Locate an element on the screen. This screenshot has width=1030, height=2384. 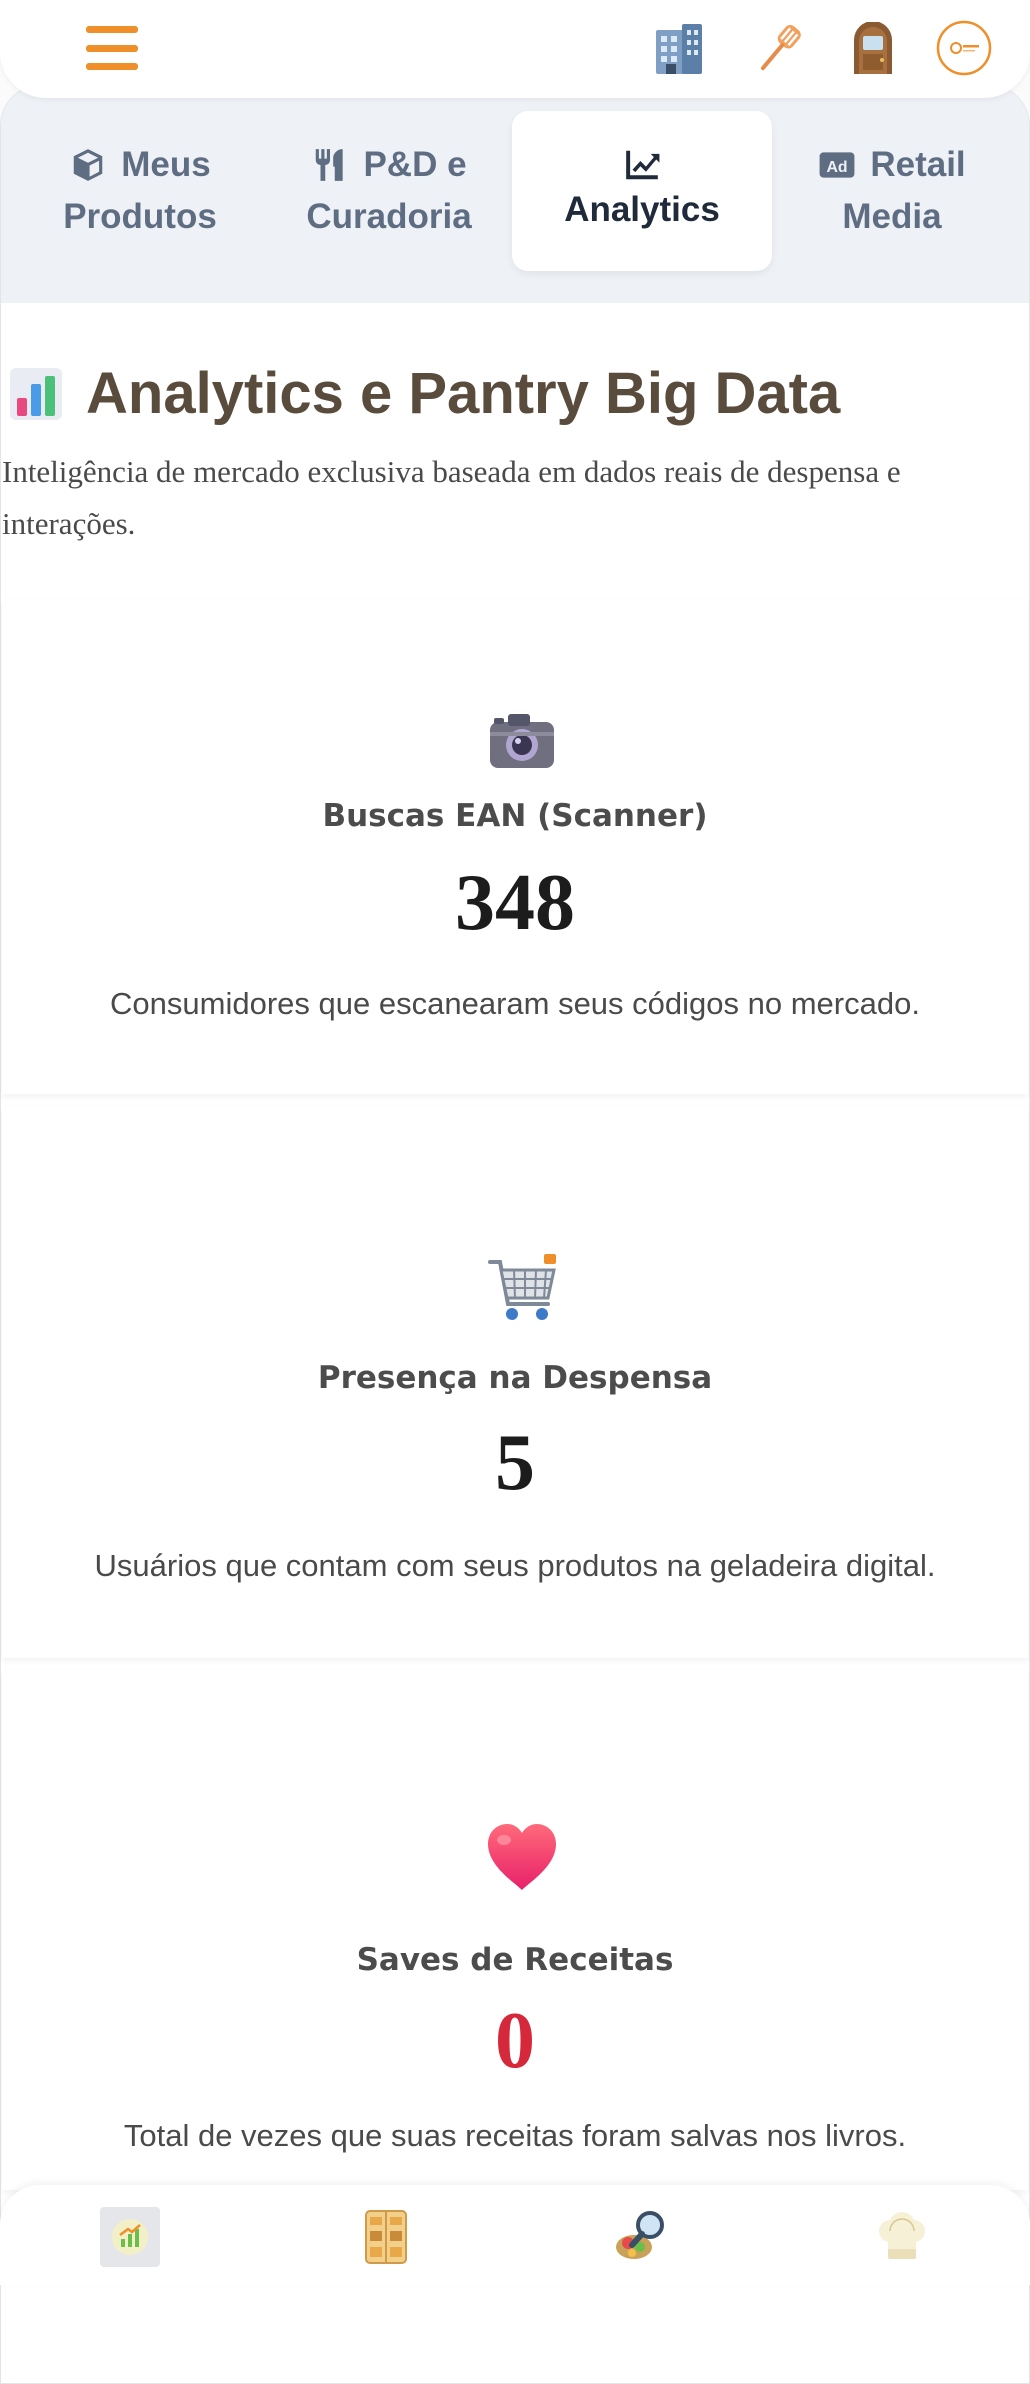
bottom-nav is located at coordinates (515, 2235).